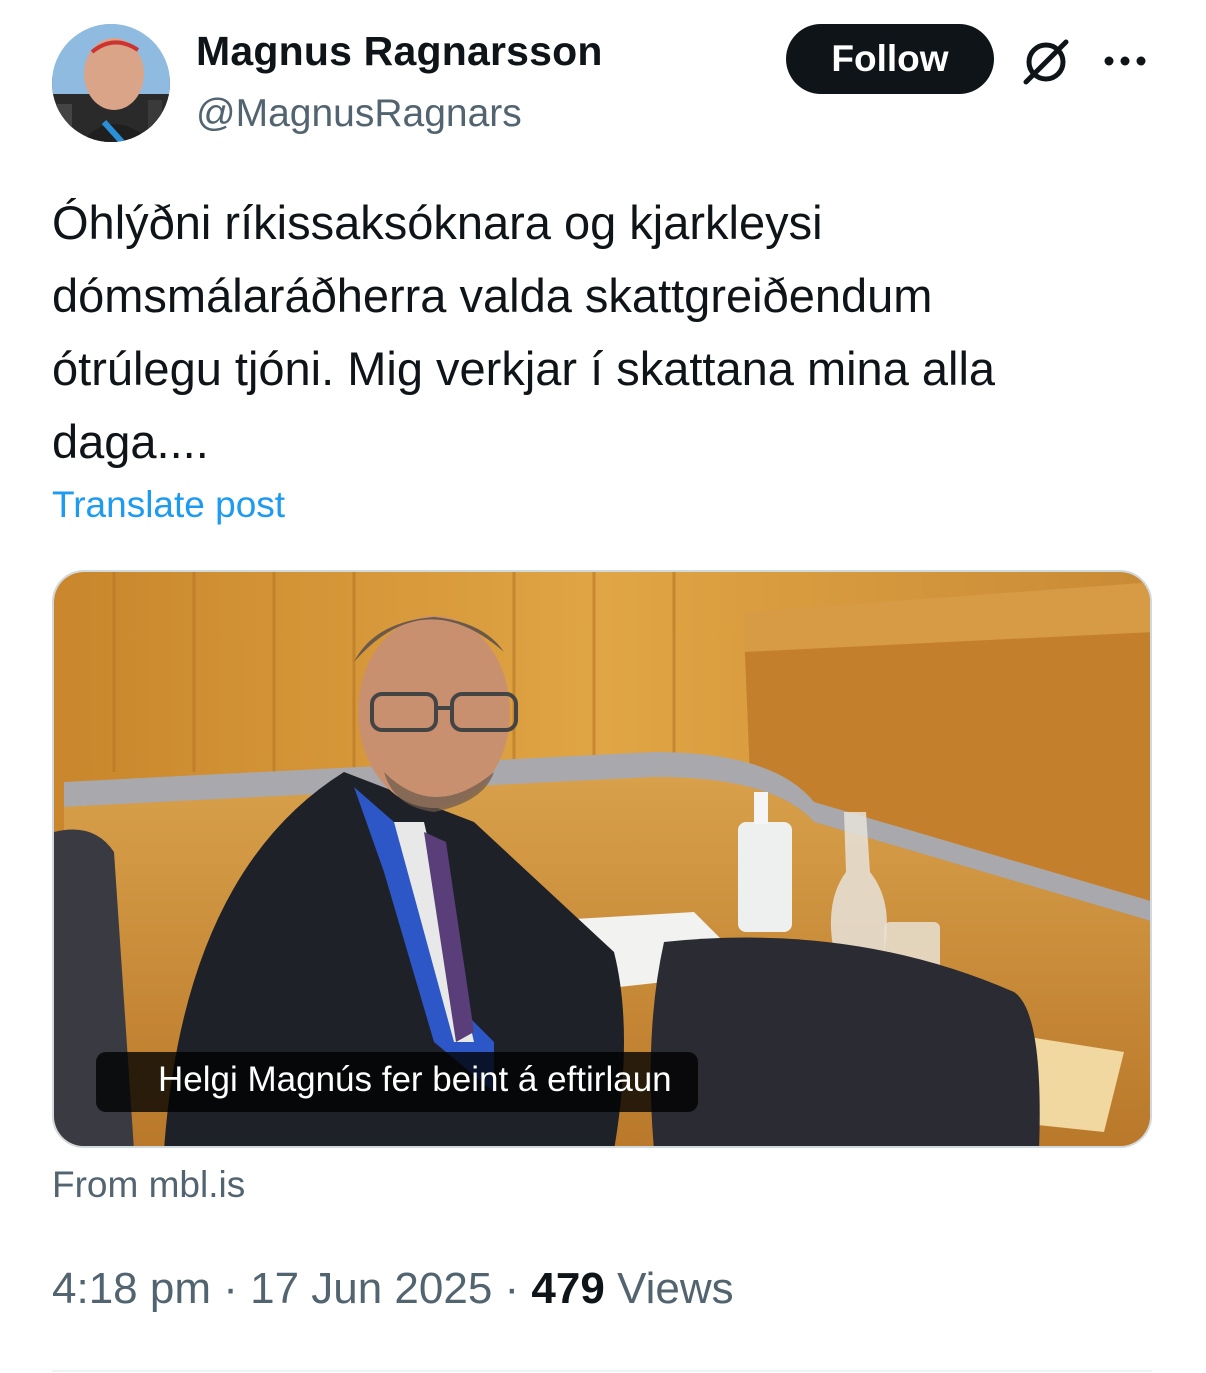  What do you see at coordinates (111, 83) in the screenshot?
I see `author-avatar` at bounding box center [111, 83].